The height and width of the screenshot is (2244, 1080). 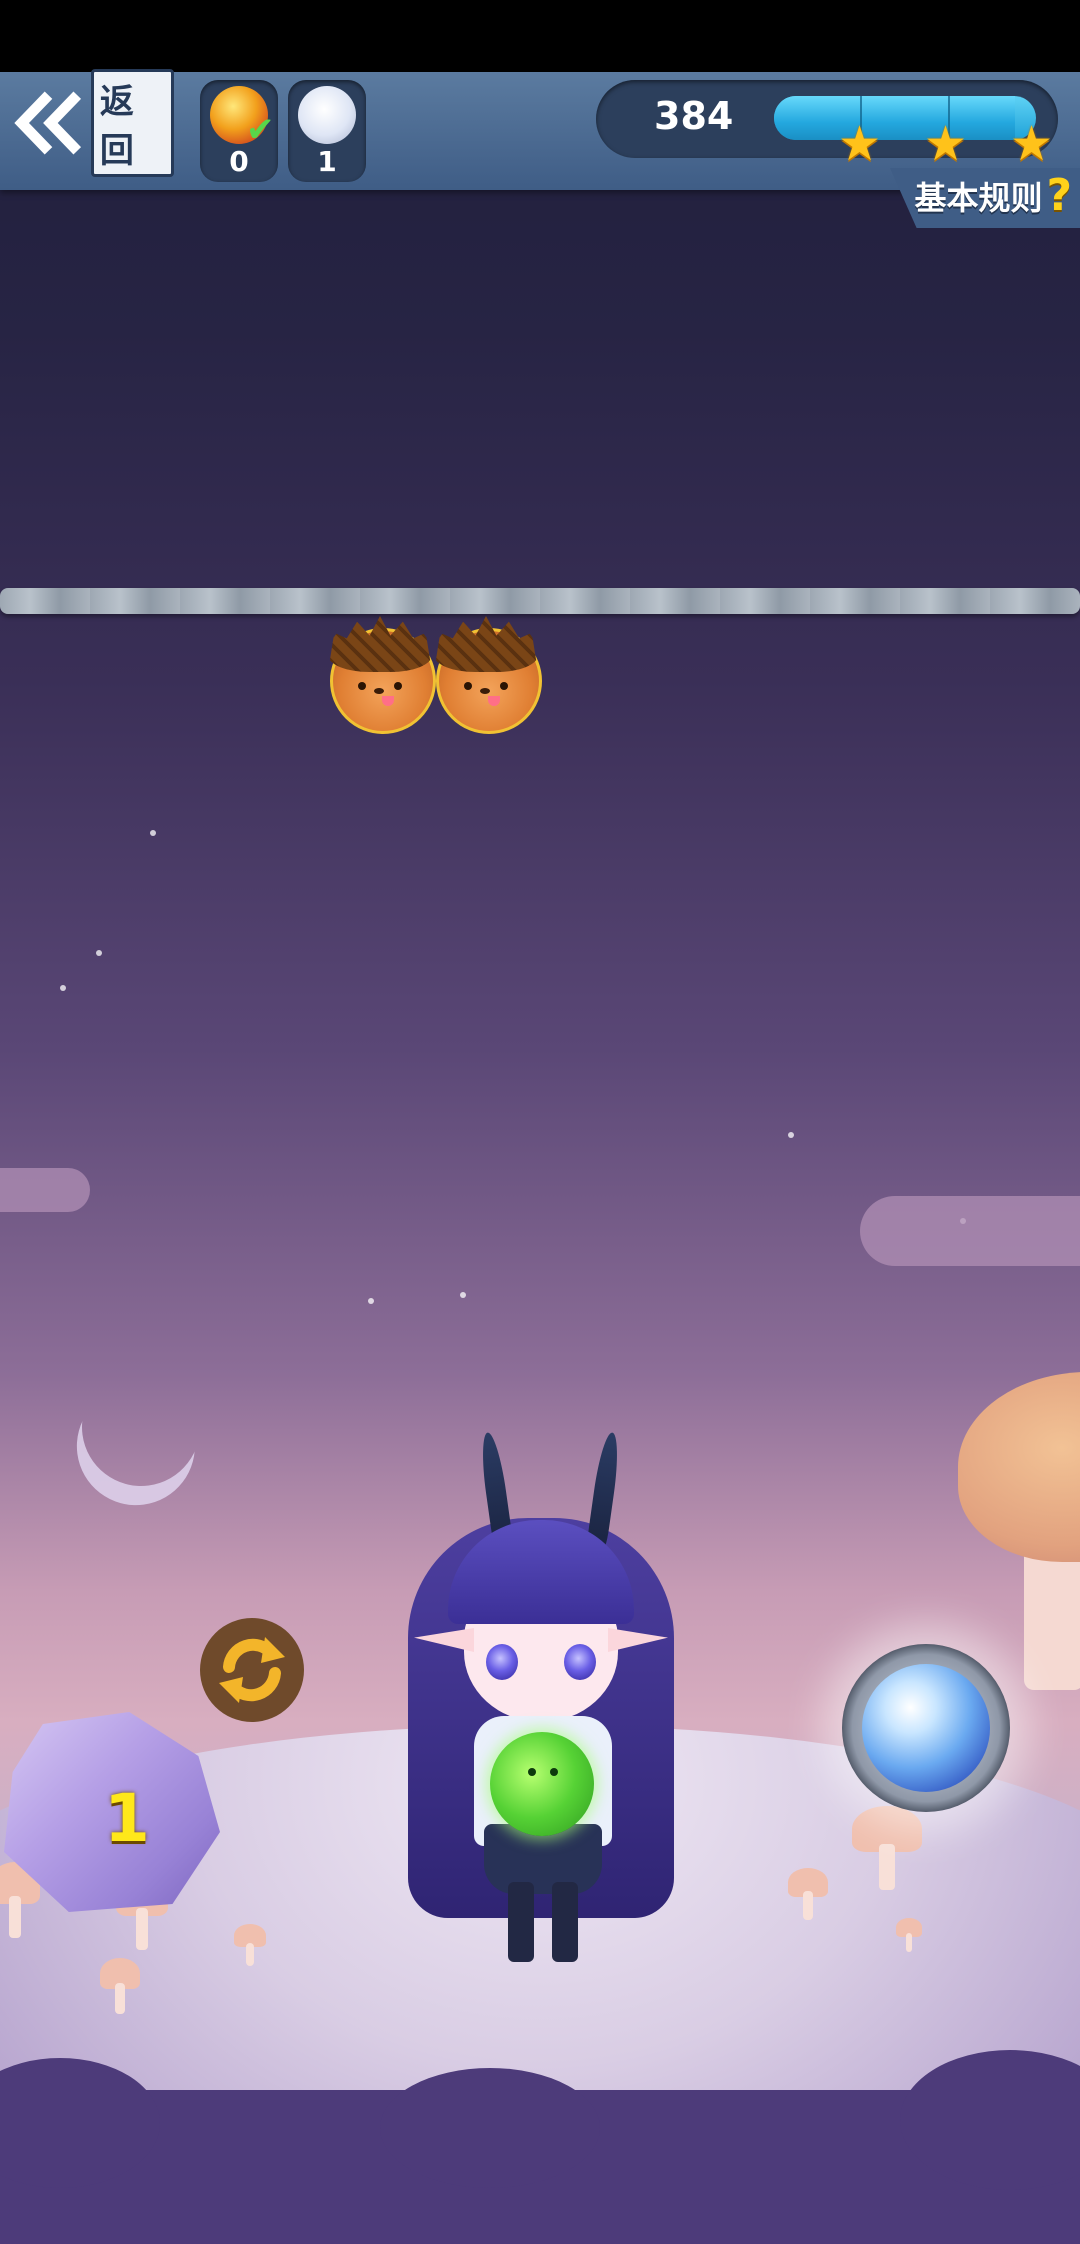 What do you see at coordinates (327, 115) in the screenshot?
I see `white-bunny-icon` at bounding box center [327, 115].